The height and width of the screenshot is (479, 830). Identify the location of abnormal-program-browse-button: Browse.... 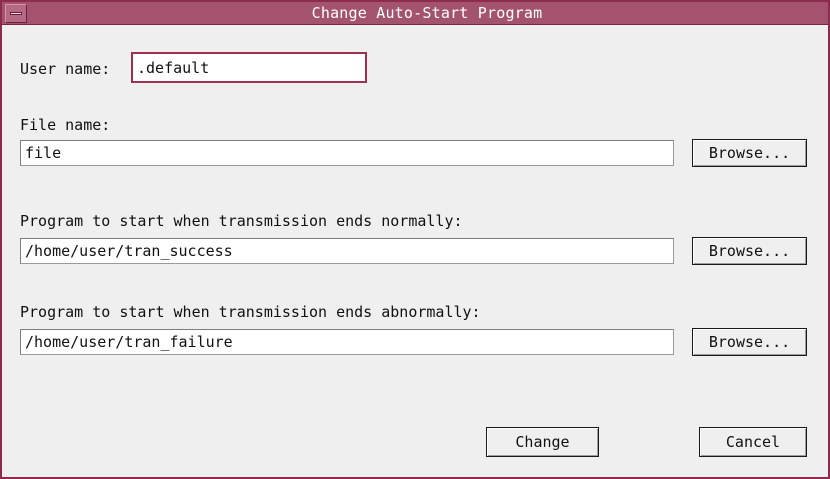
(749, 342).